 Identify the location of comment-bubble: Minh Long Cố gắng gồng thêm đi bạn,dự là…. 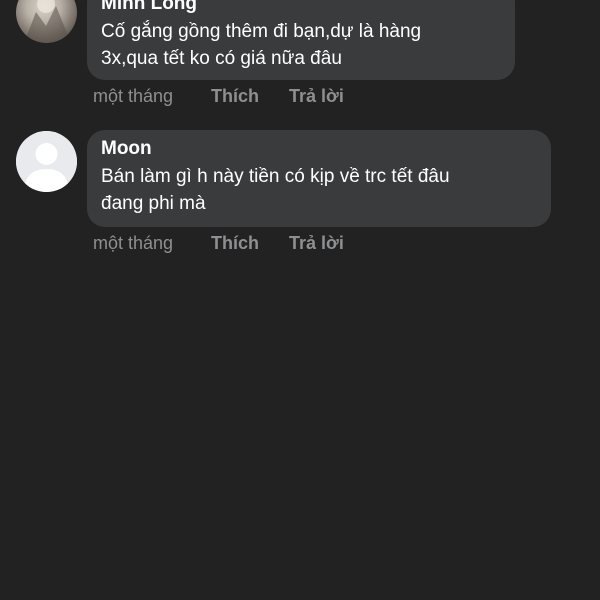
(301, 40).